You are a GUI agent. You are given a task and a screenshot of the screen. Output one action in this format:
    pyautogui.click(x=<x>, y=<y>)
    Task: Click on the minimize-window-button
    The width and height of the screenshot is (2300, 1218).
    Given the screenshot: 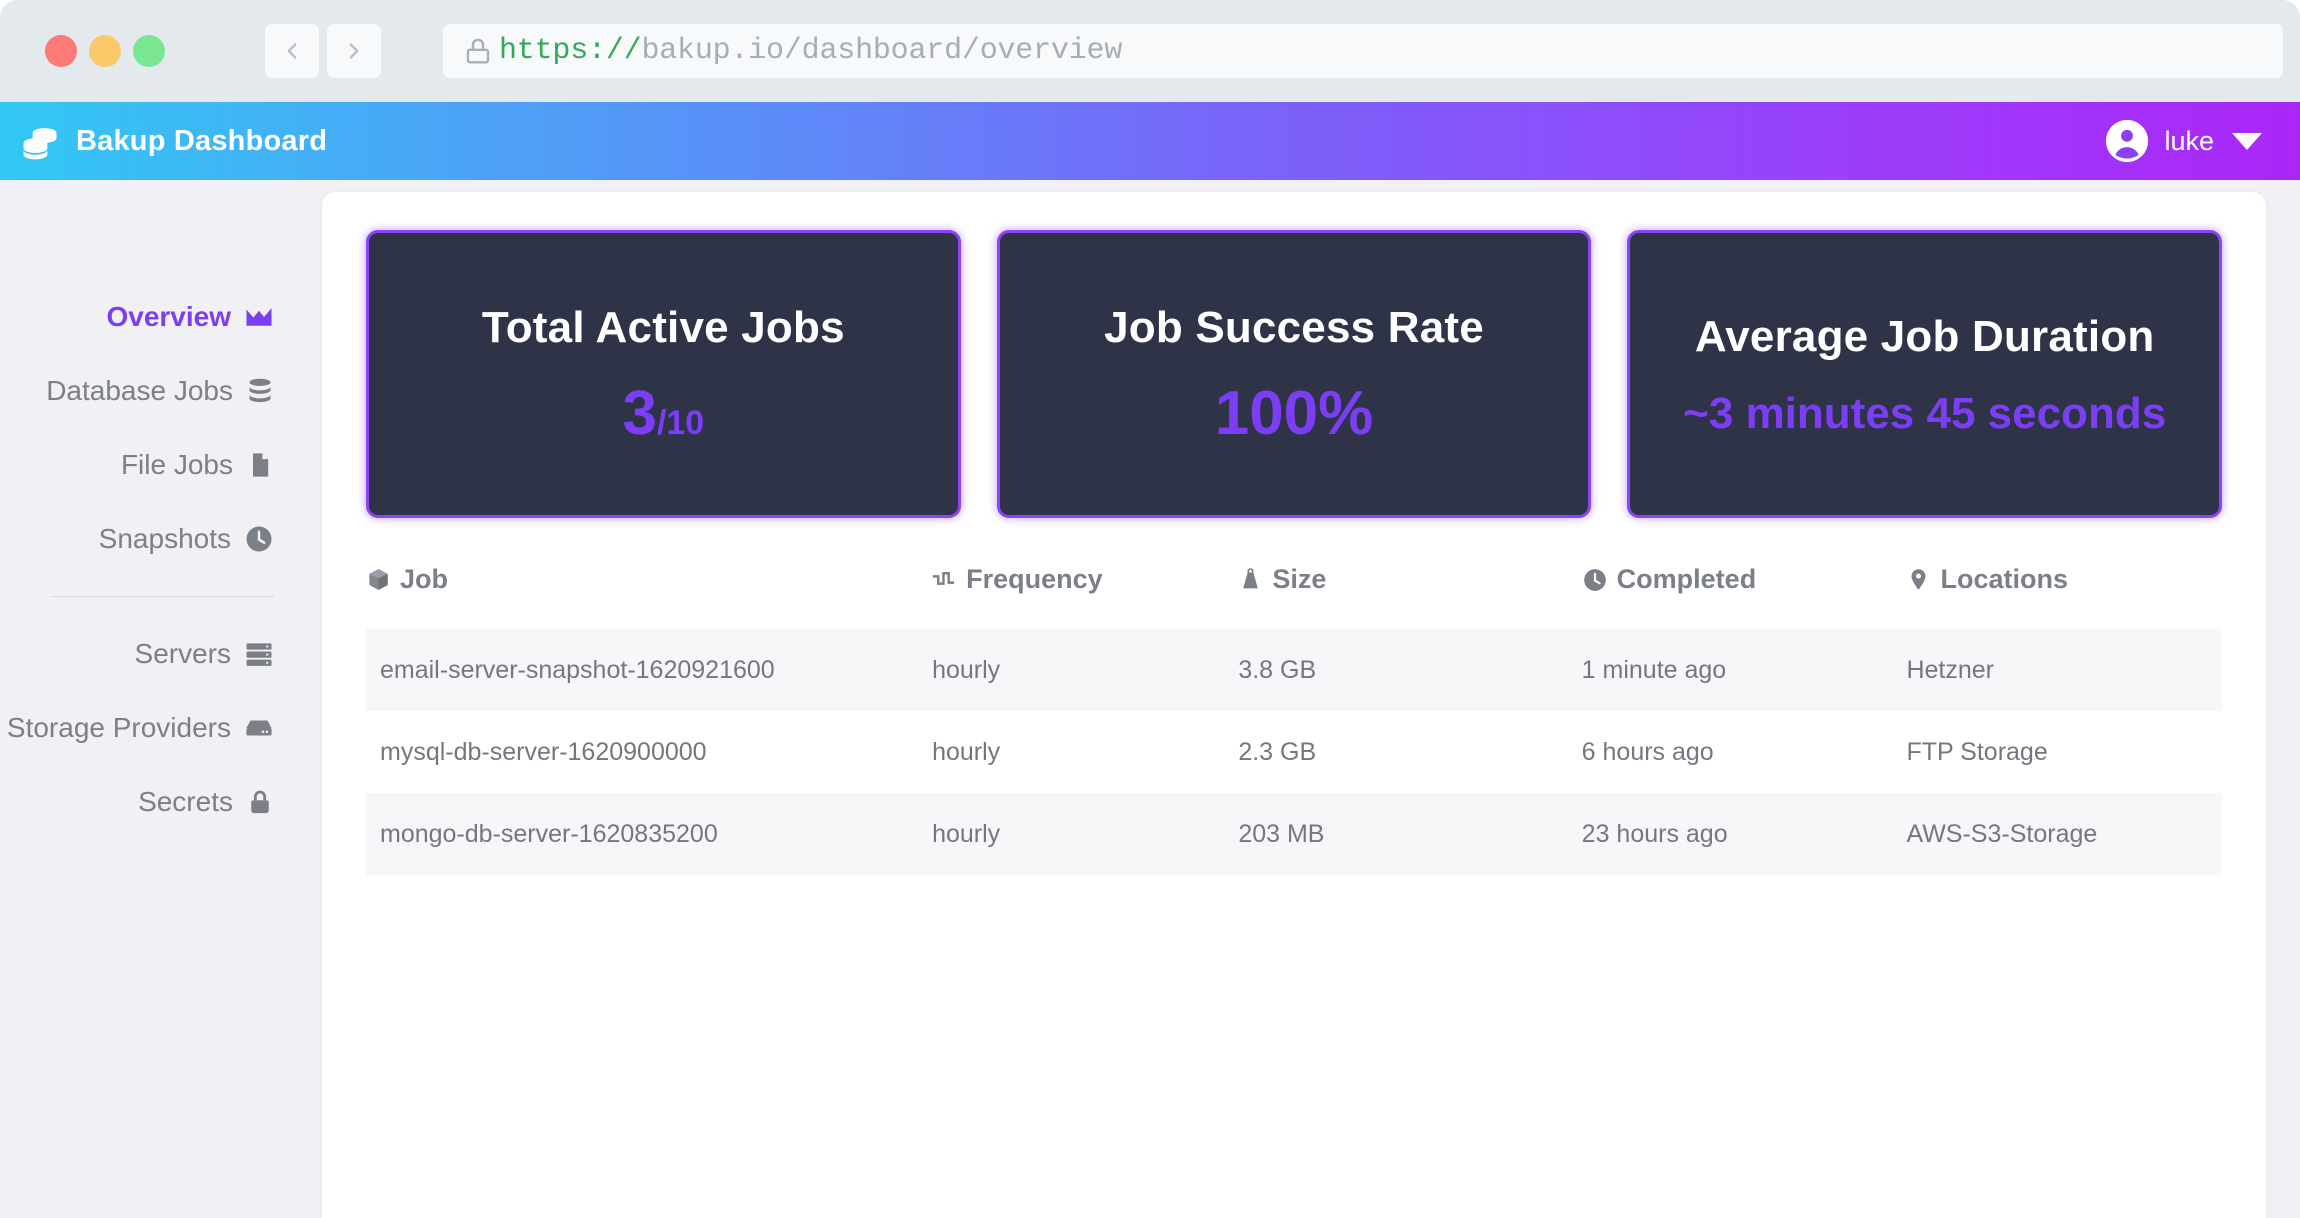 What is the action you would take?
    pyautogui.click(x=105, y=51)
    